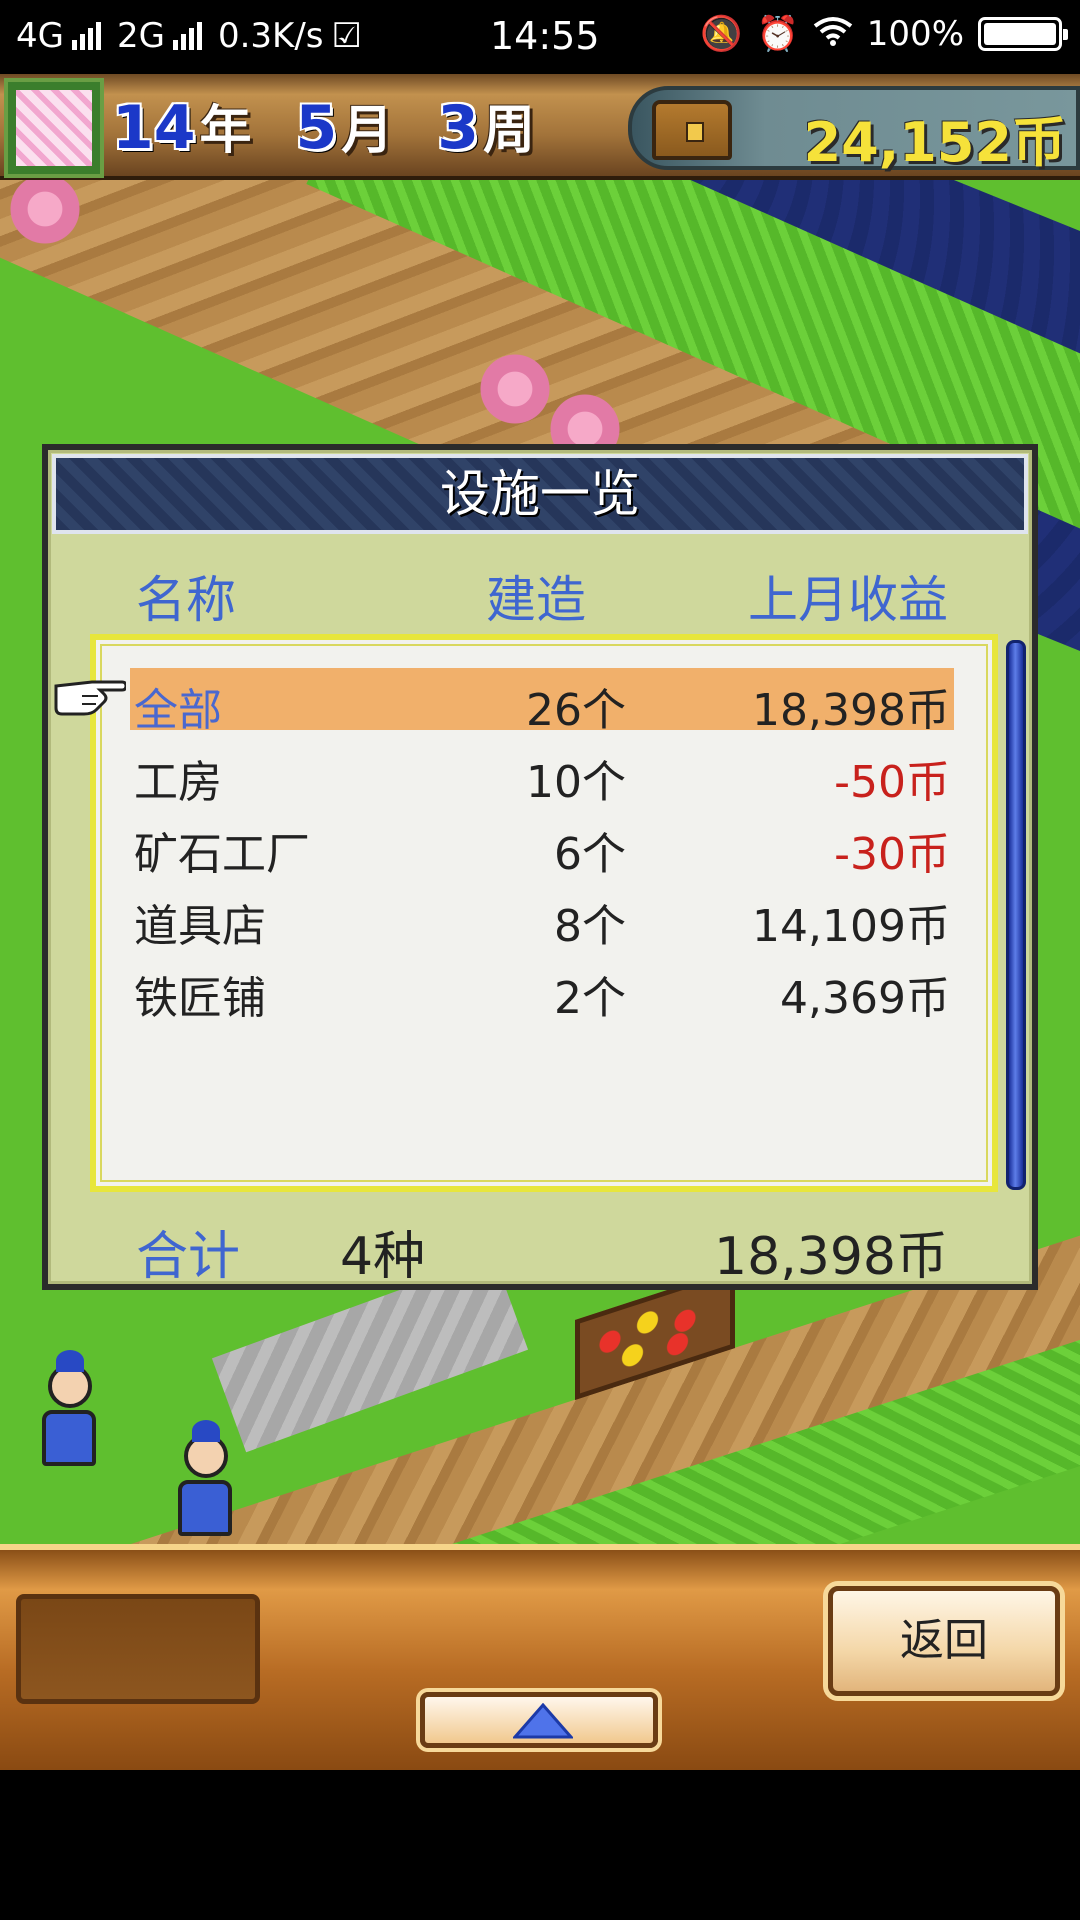 The width and height of the screenshot is (1080, 1920). What do you see at coordinates (777, 34) in the screenshot?
I see `alarm-icon: ⏰` at bounding box center [777, 34].